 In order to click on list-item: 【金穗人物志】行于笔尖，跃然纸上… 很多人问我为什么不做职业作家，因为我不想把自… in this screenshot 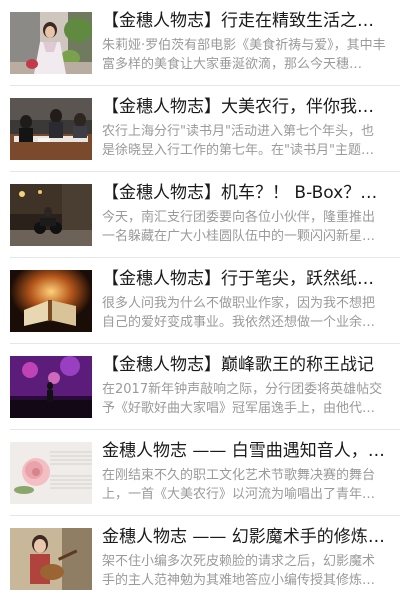, I will do `click(200, 301)`.